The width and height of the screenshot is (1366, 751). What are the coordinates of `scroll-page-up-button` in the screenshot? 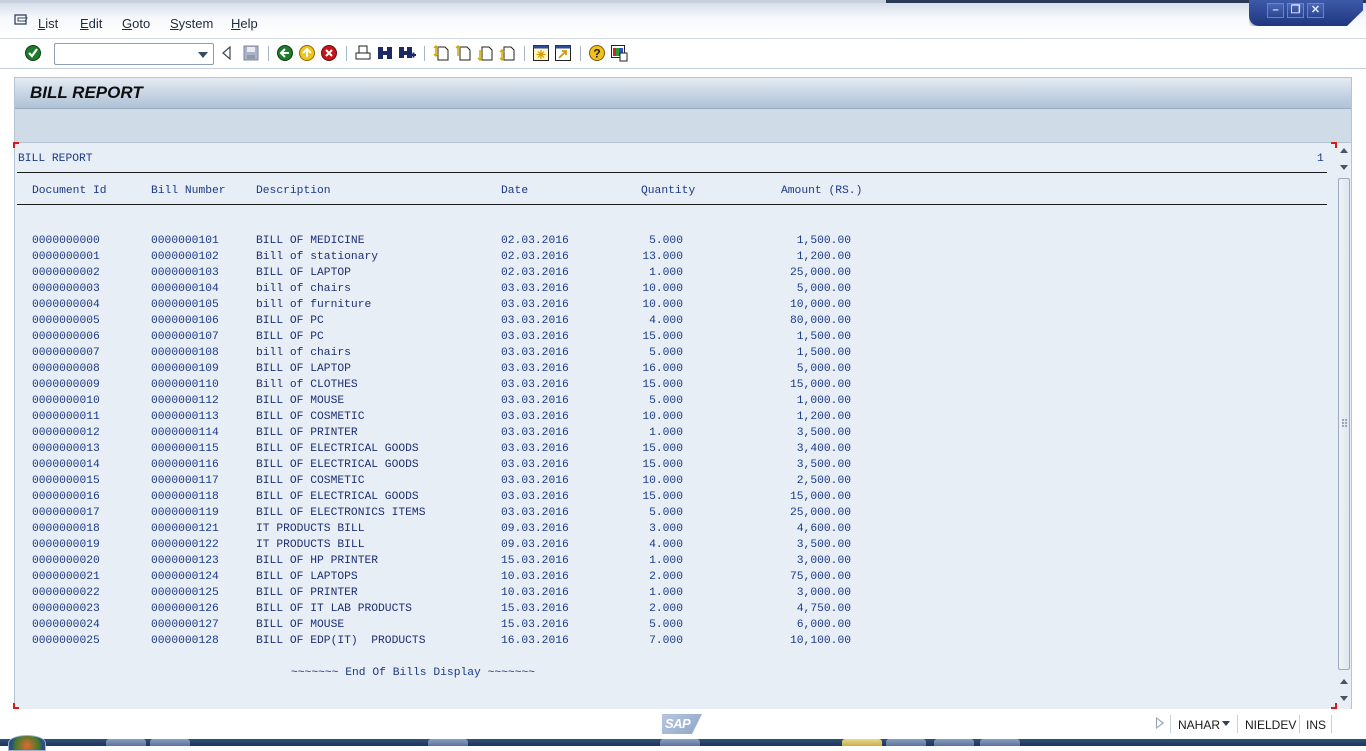 It's located at (1344, 151).